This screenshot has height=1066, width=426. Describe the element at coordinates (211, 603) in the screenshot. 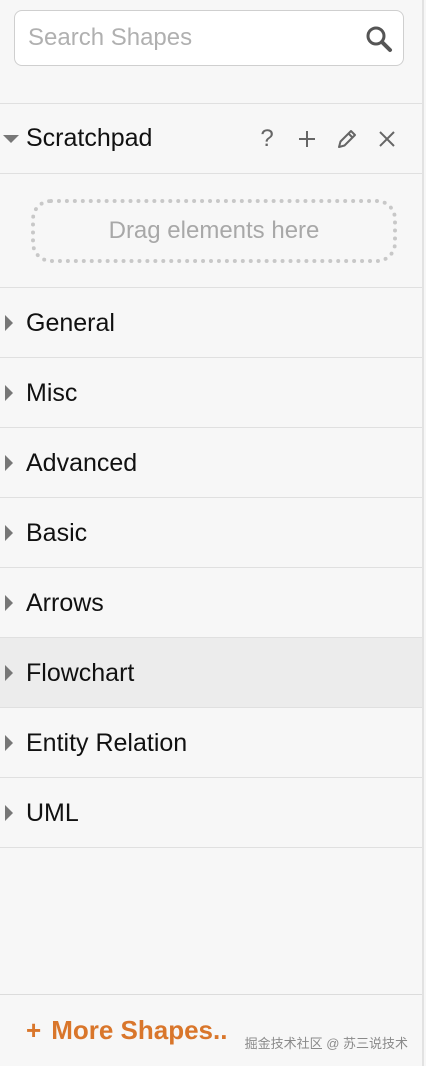

I see `category-arrows: Arrows` at that location.